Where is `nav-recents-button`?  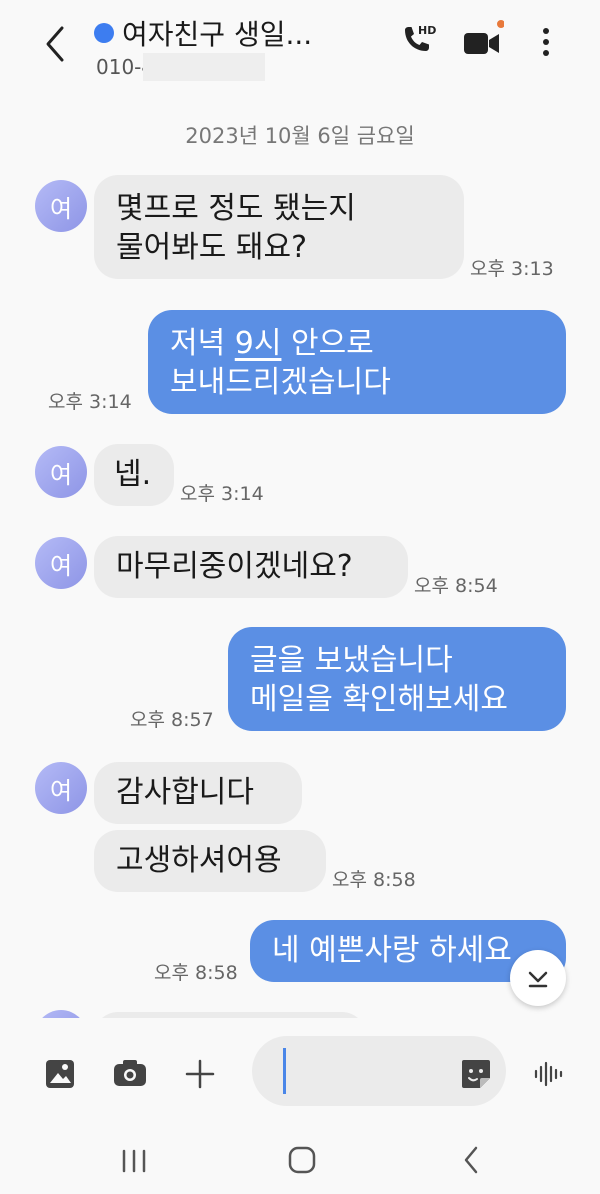
nav-recents-button is located at coordinates (134, 1162).